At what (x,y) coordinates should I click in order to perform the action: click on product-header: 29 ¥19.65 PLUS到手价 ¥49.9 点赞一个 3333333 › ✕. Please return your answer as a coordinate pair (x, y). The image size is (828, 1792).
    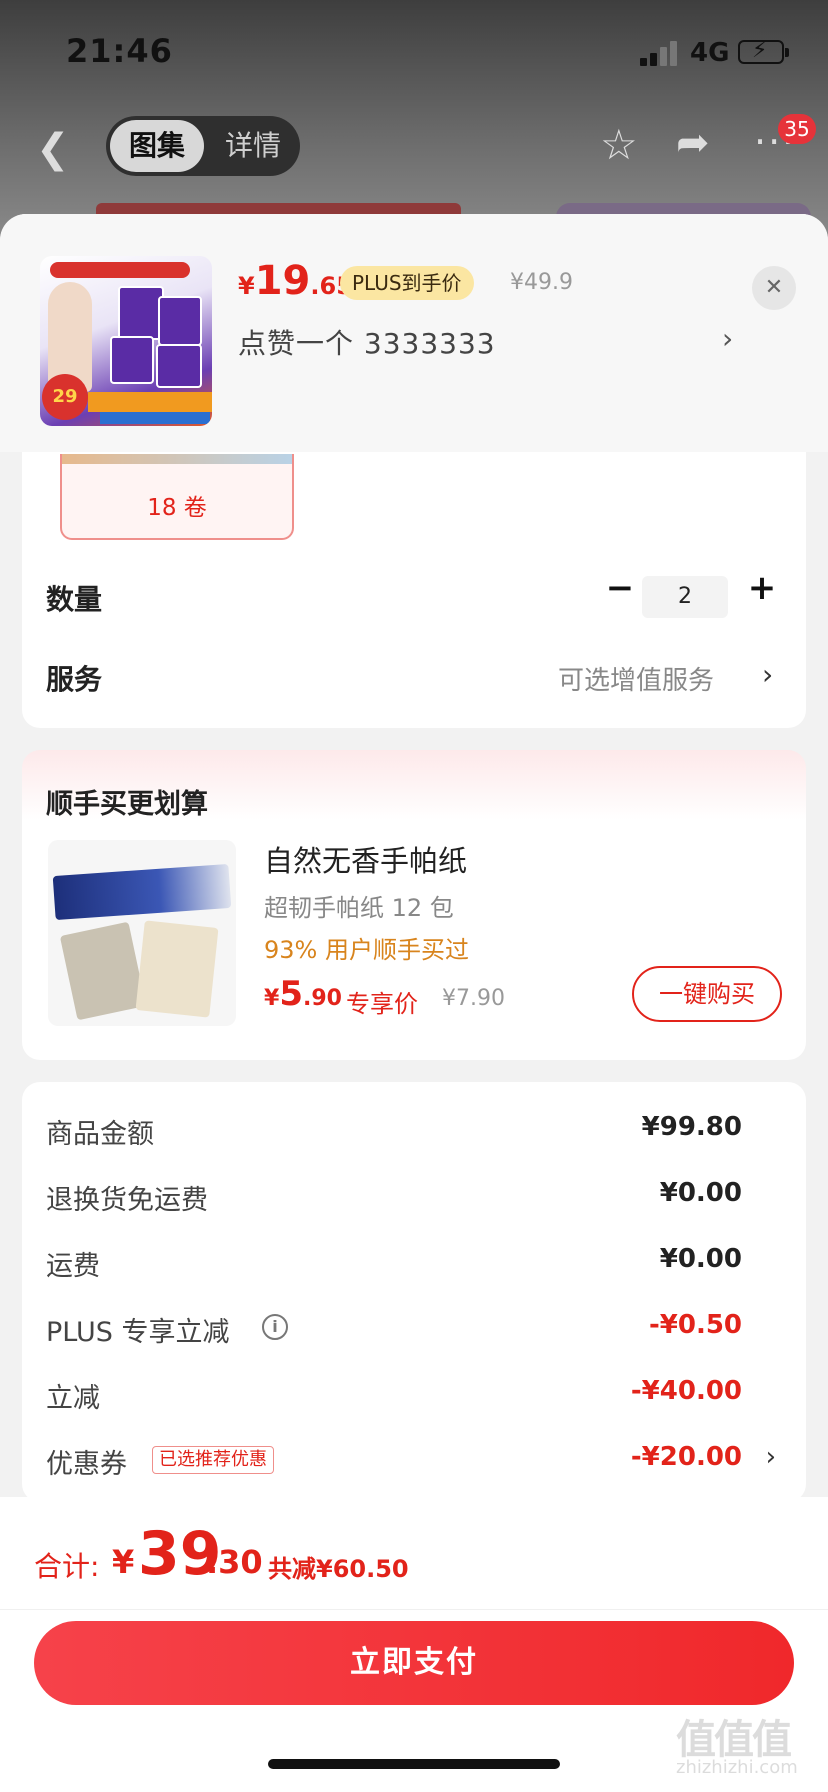
    Looking at the image, I should click on (414, 333).